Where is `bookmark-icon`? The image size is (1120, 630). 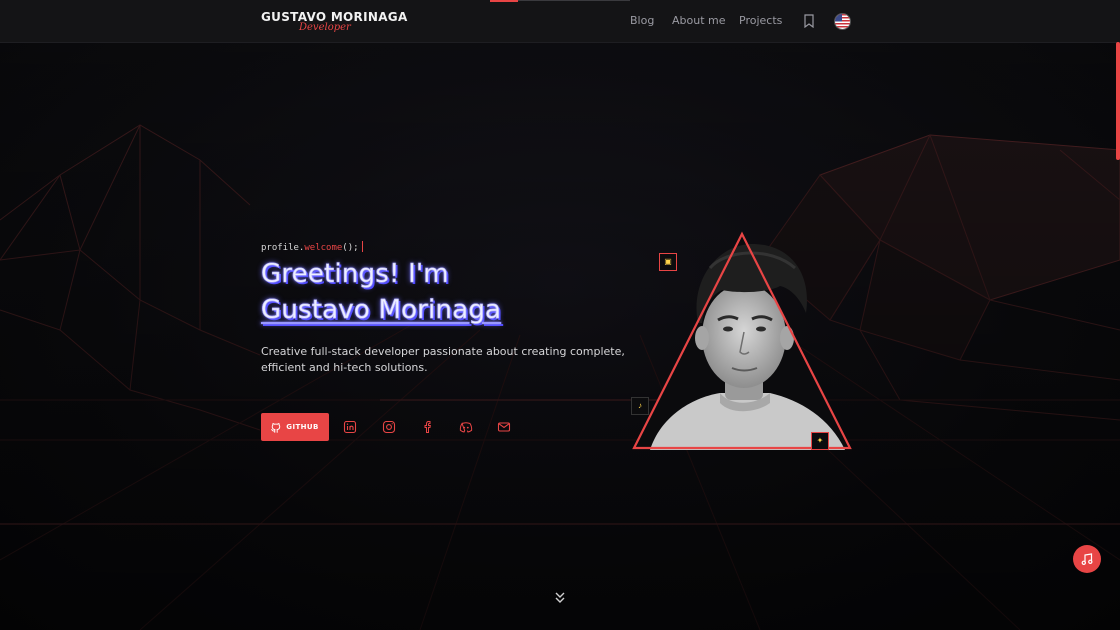
bookmark-icon is located at coordinates (809, 21).